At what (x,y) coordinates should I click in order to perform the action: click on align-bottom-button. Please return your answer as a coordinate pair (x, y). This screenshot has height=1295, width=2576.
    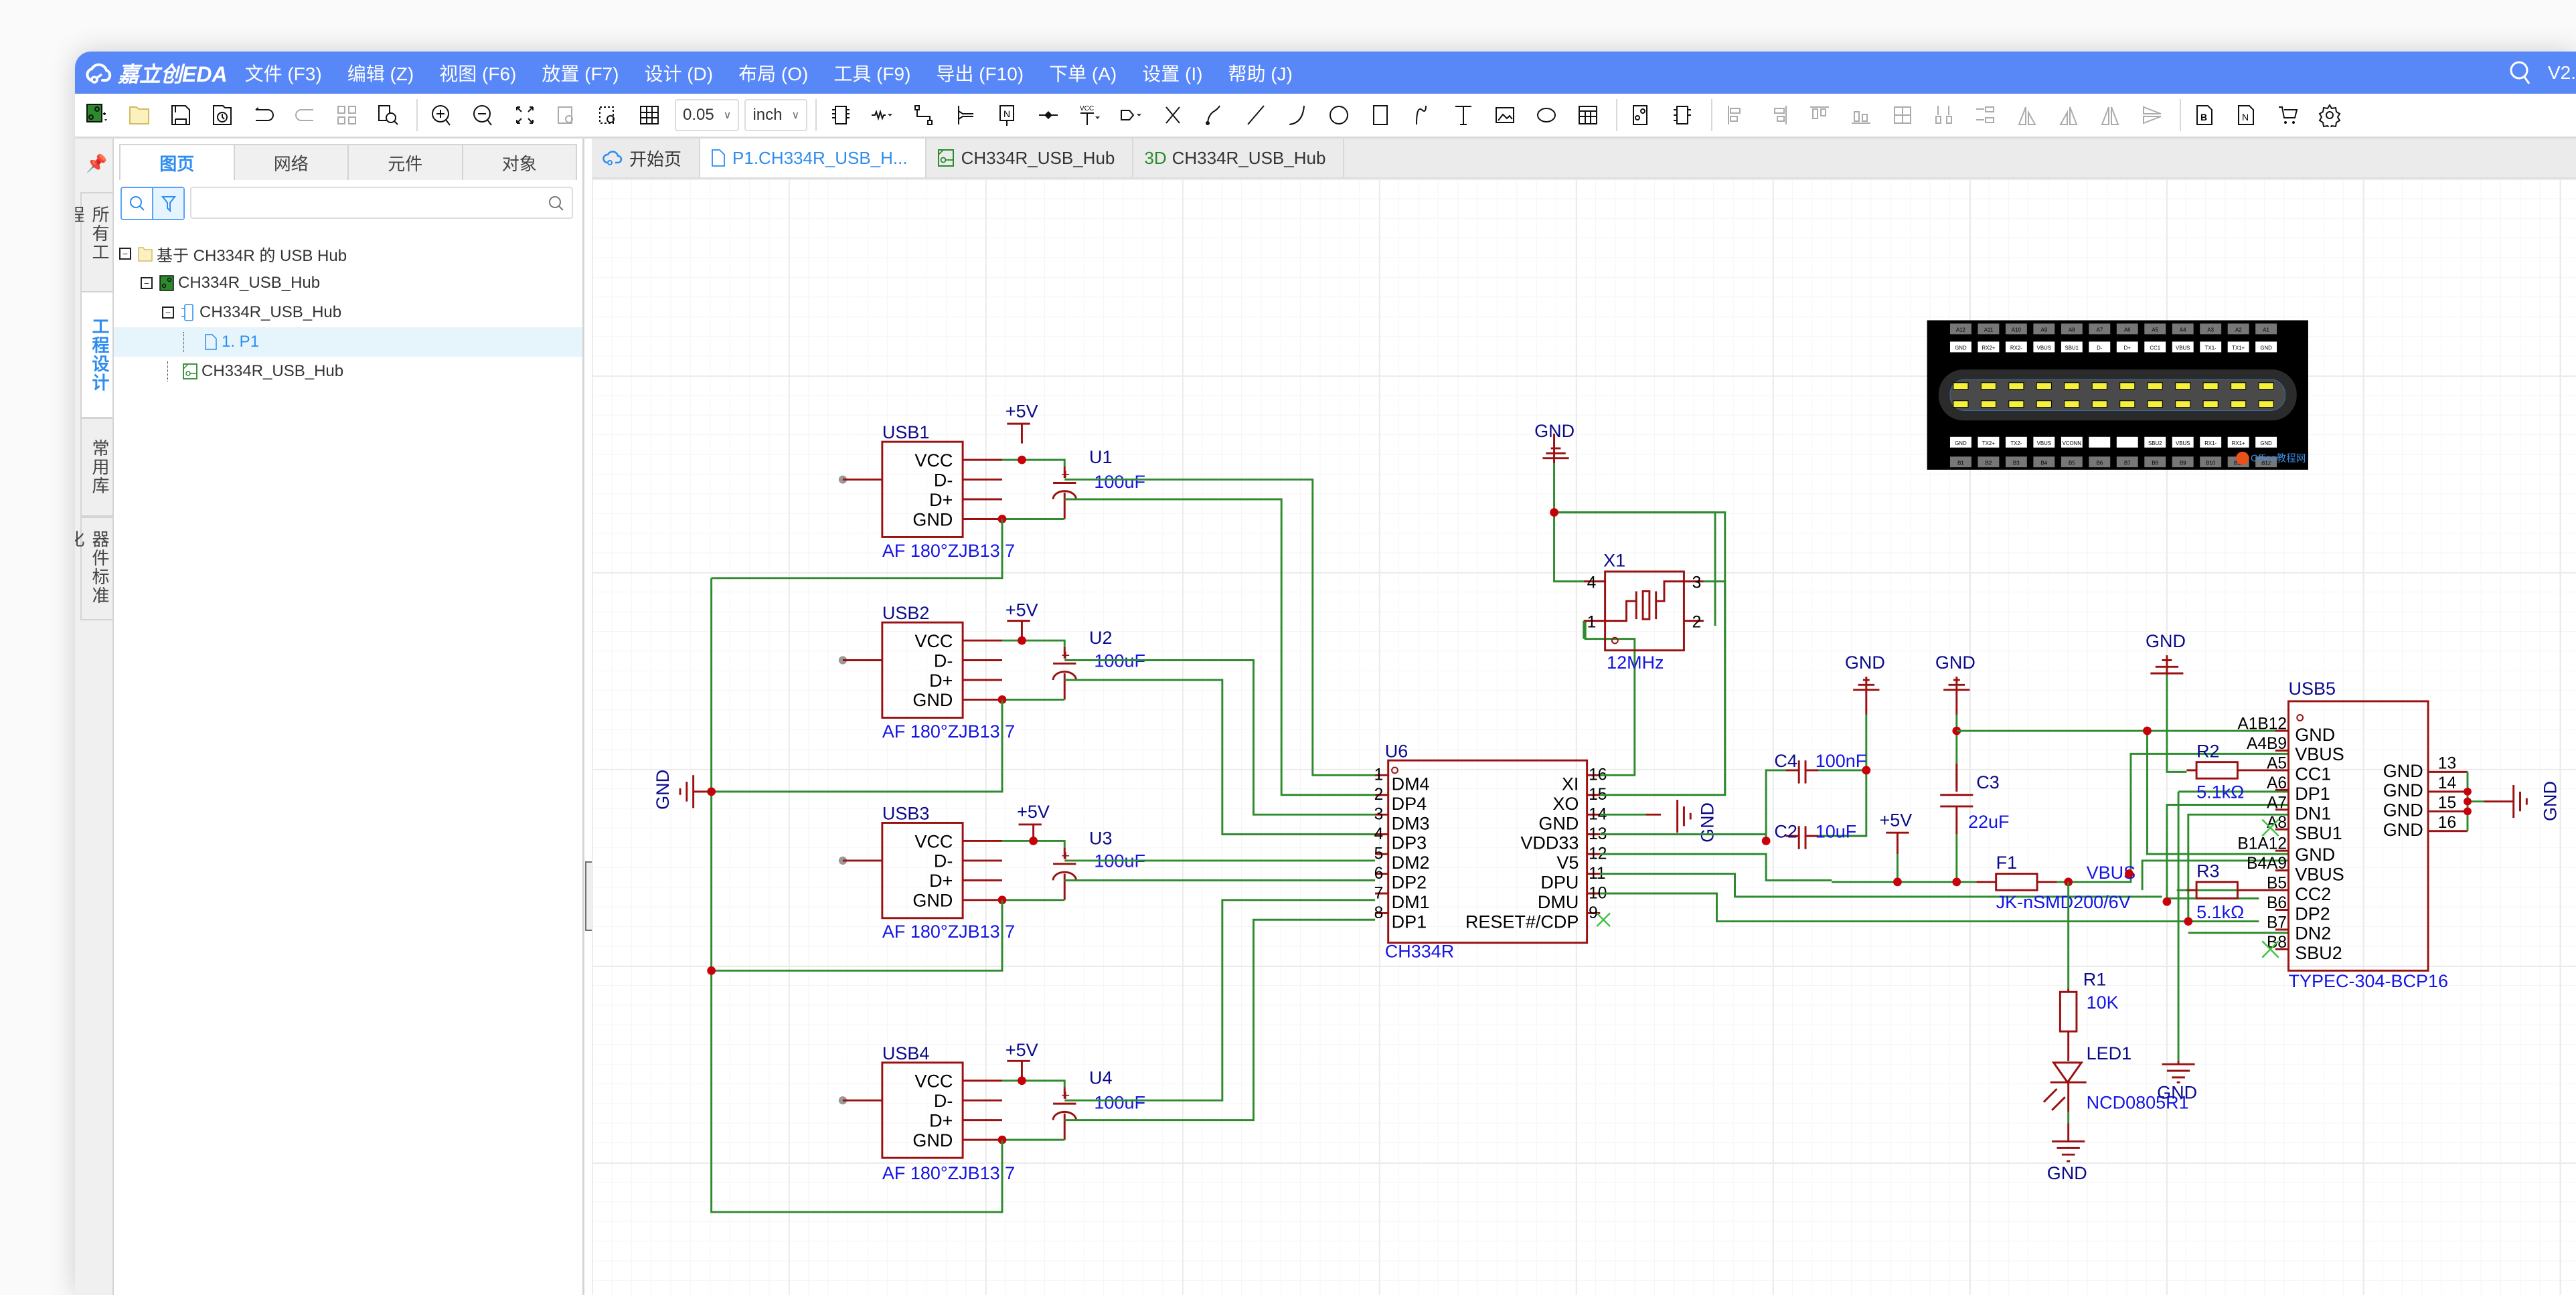
    Looking at the image, I should click on (1861, 115).